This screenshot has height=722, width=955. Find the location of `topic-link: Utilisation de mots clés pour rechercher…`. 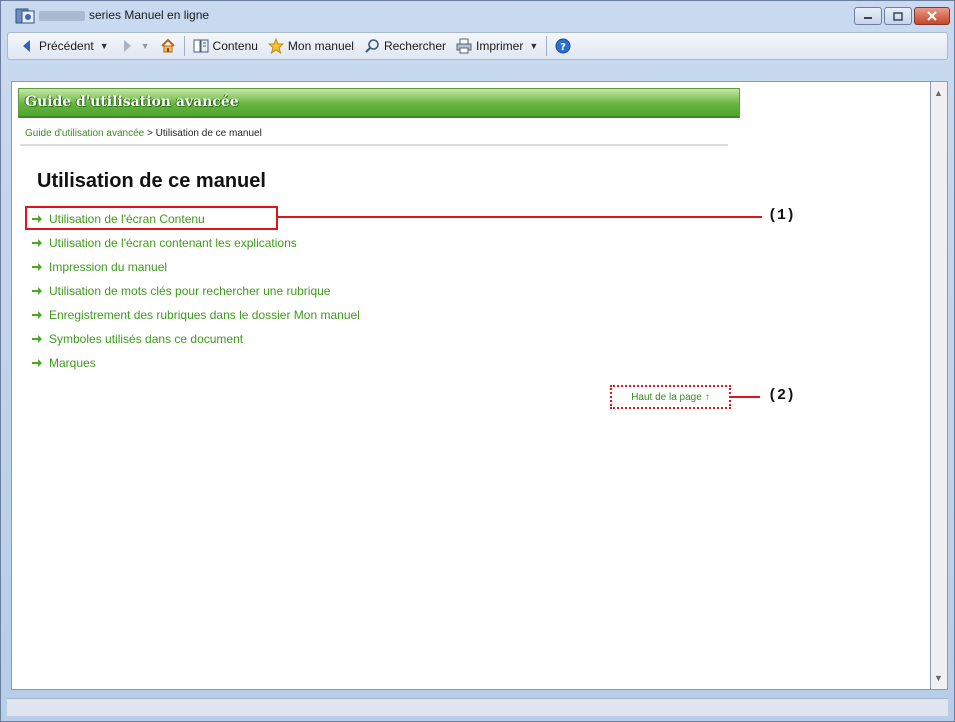

topic-link: Utilisation de mots clés pour rechercher… is located at coordinates (196, 291).